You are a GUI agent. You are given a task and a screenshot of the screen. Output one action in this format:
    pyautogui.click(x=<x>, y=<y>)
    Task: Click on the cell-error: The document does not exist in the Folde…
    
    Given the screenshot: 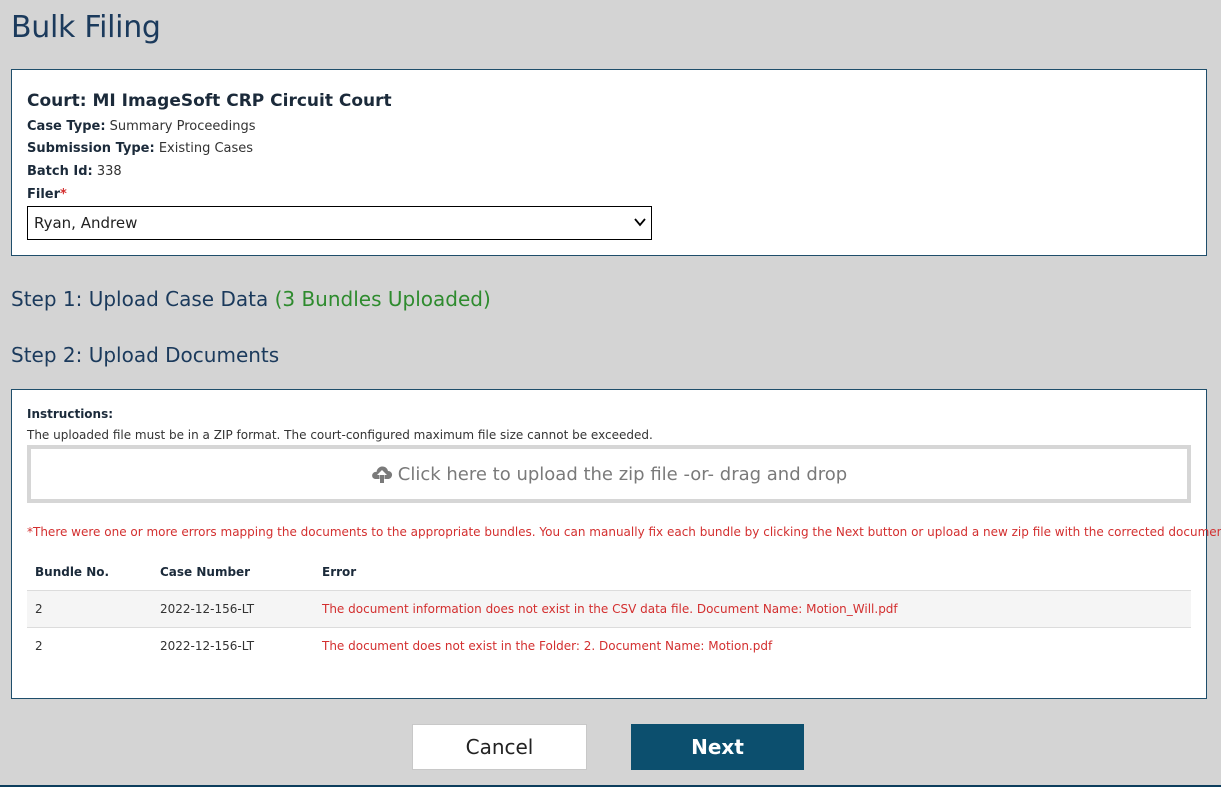 What is the action you would take?
    pyautogui.click(x=547, y=646)
    